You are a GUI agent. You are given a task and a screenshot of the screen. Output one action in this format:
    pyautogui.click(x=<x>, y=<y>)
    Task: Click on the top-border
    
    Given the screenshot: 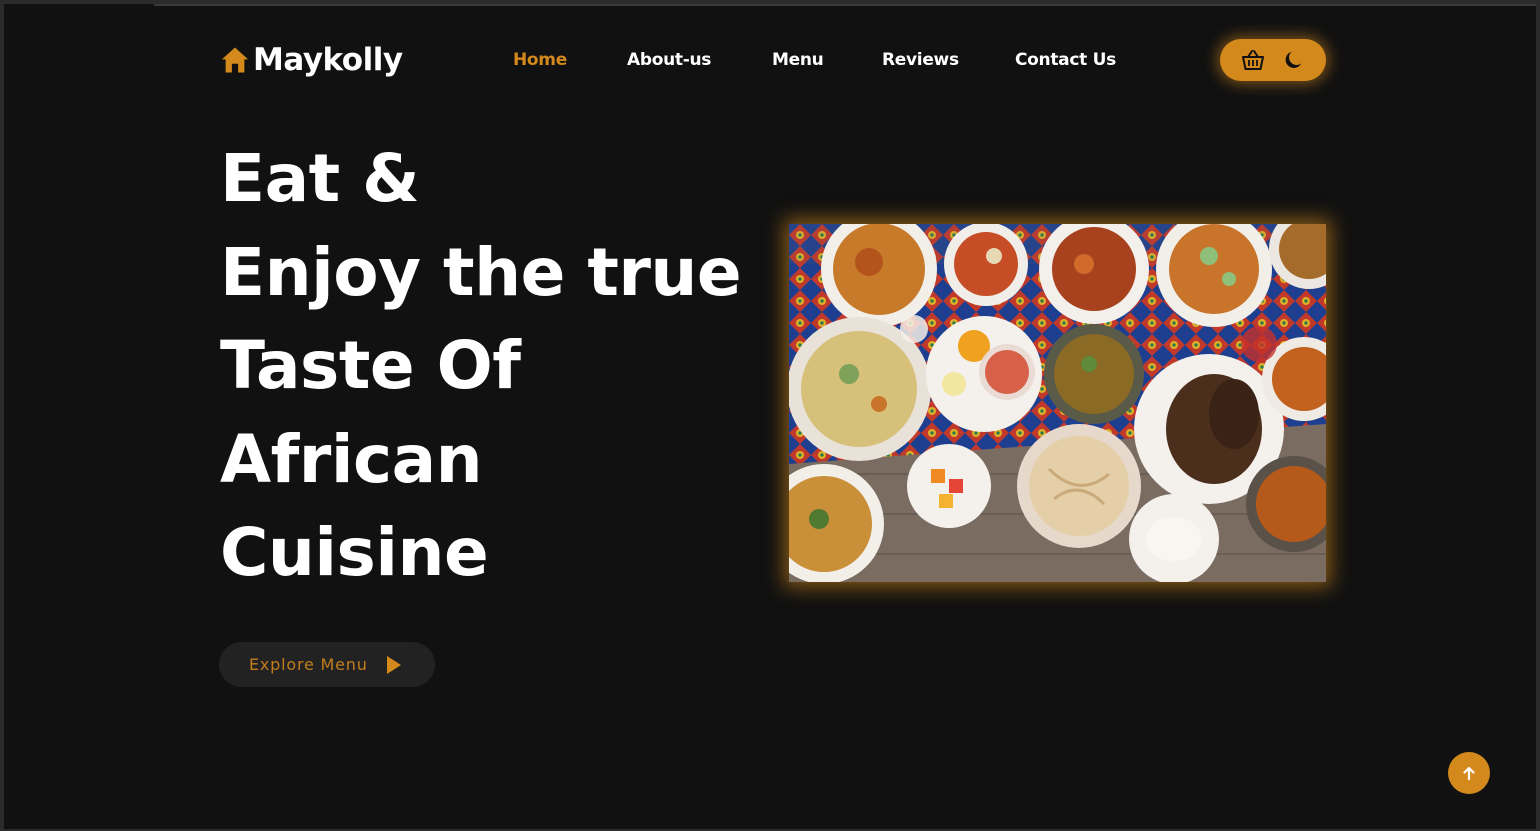 What is the action you would take?
    pyautogui.click(x=845, y=5)
    